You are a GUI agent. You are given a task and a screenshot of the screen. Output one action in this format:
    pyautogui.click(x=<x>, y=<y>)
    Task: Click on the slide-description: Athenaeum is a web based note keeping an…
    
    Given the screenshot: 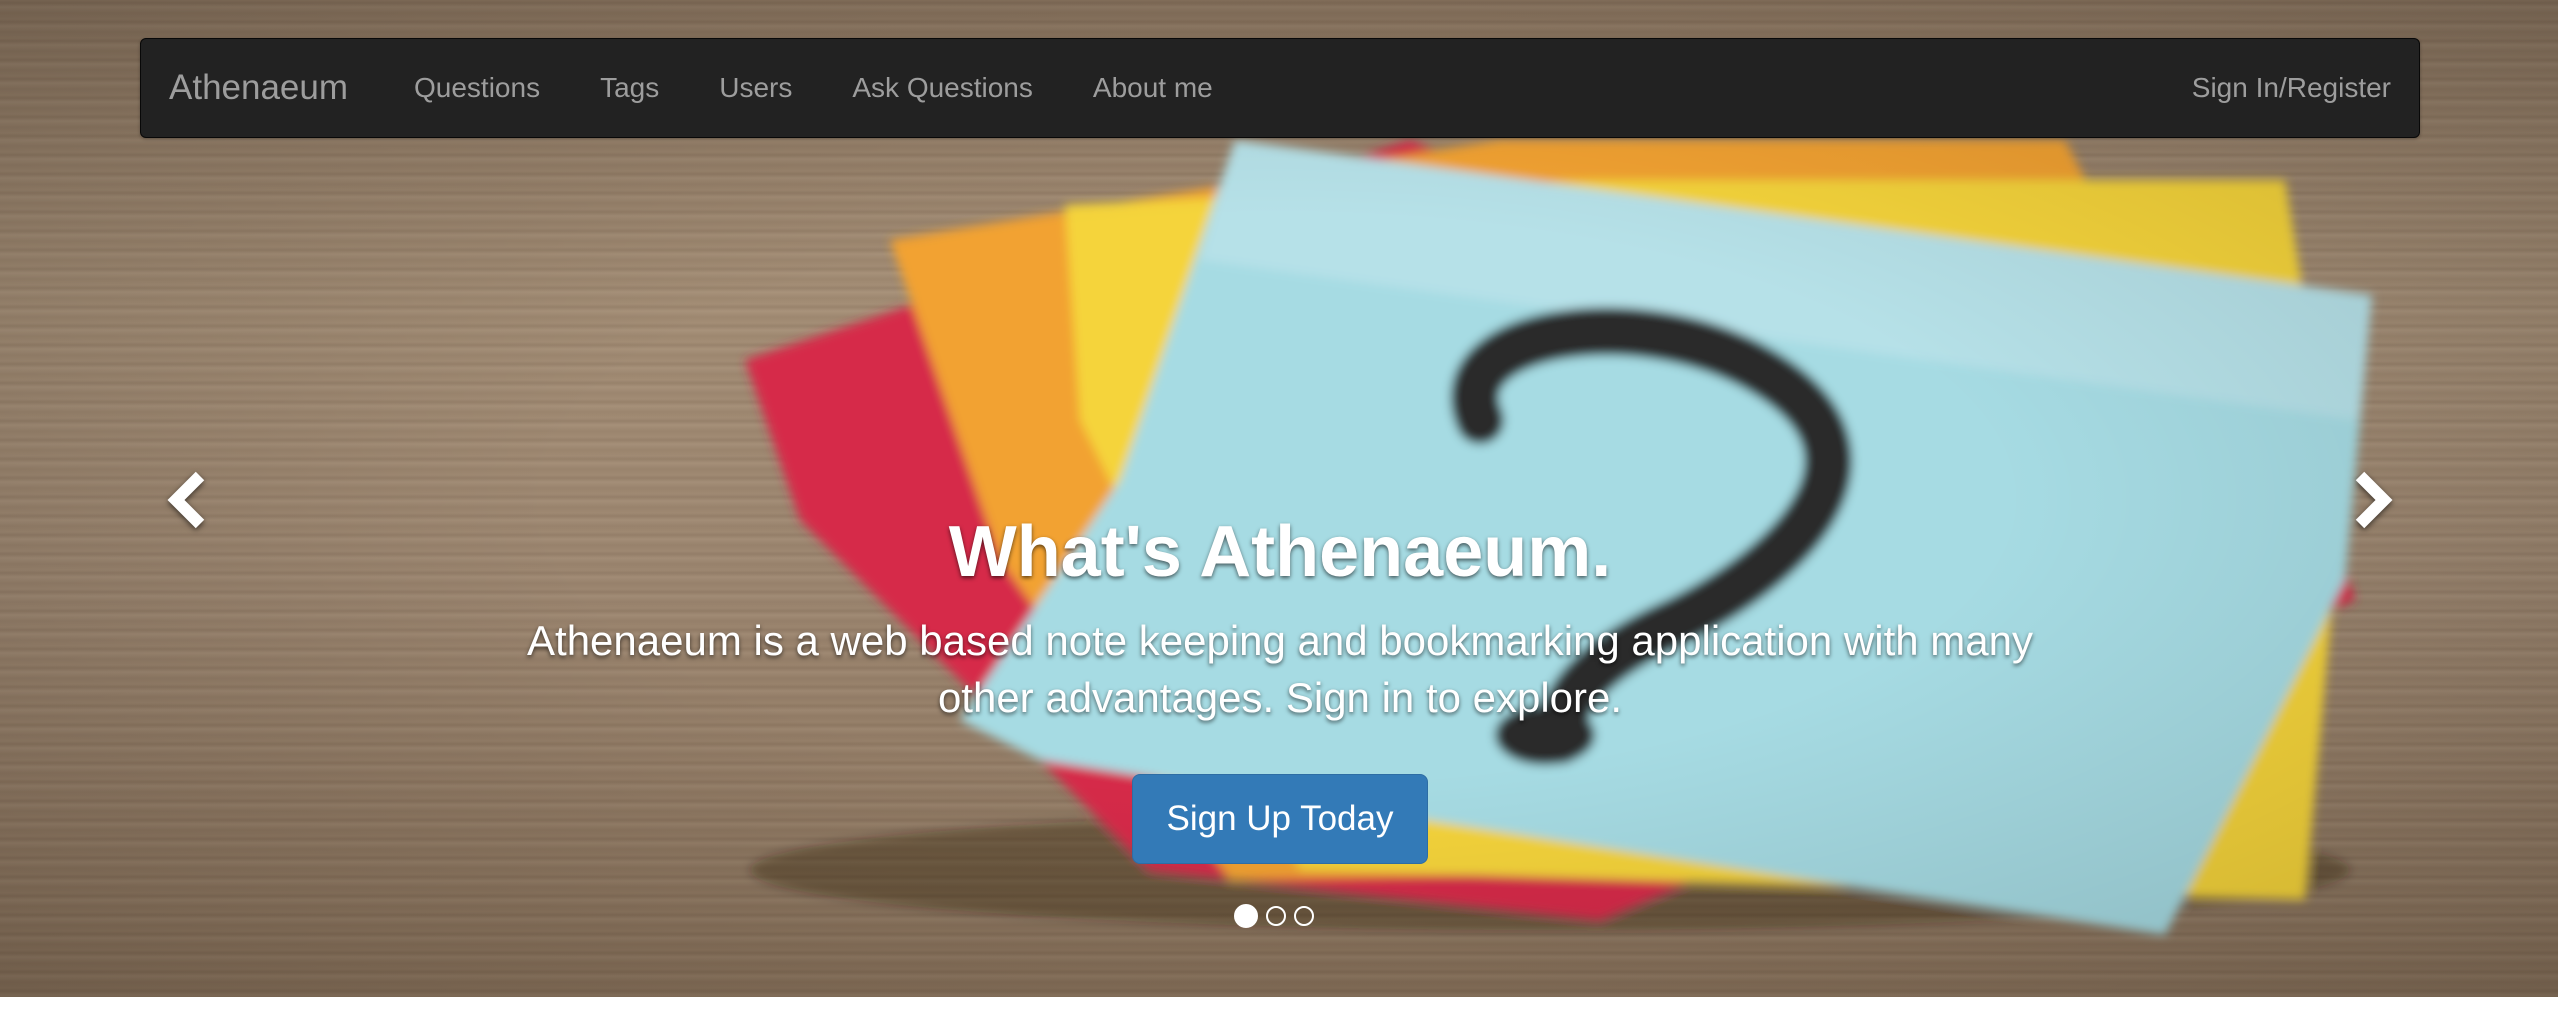 What is the action you would take?
    pyautogui.click(x=1280, y=669)
    